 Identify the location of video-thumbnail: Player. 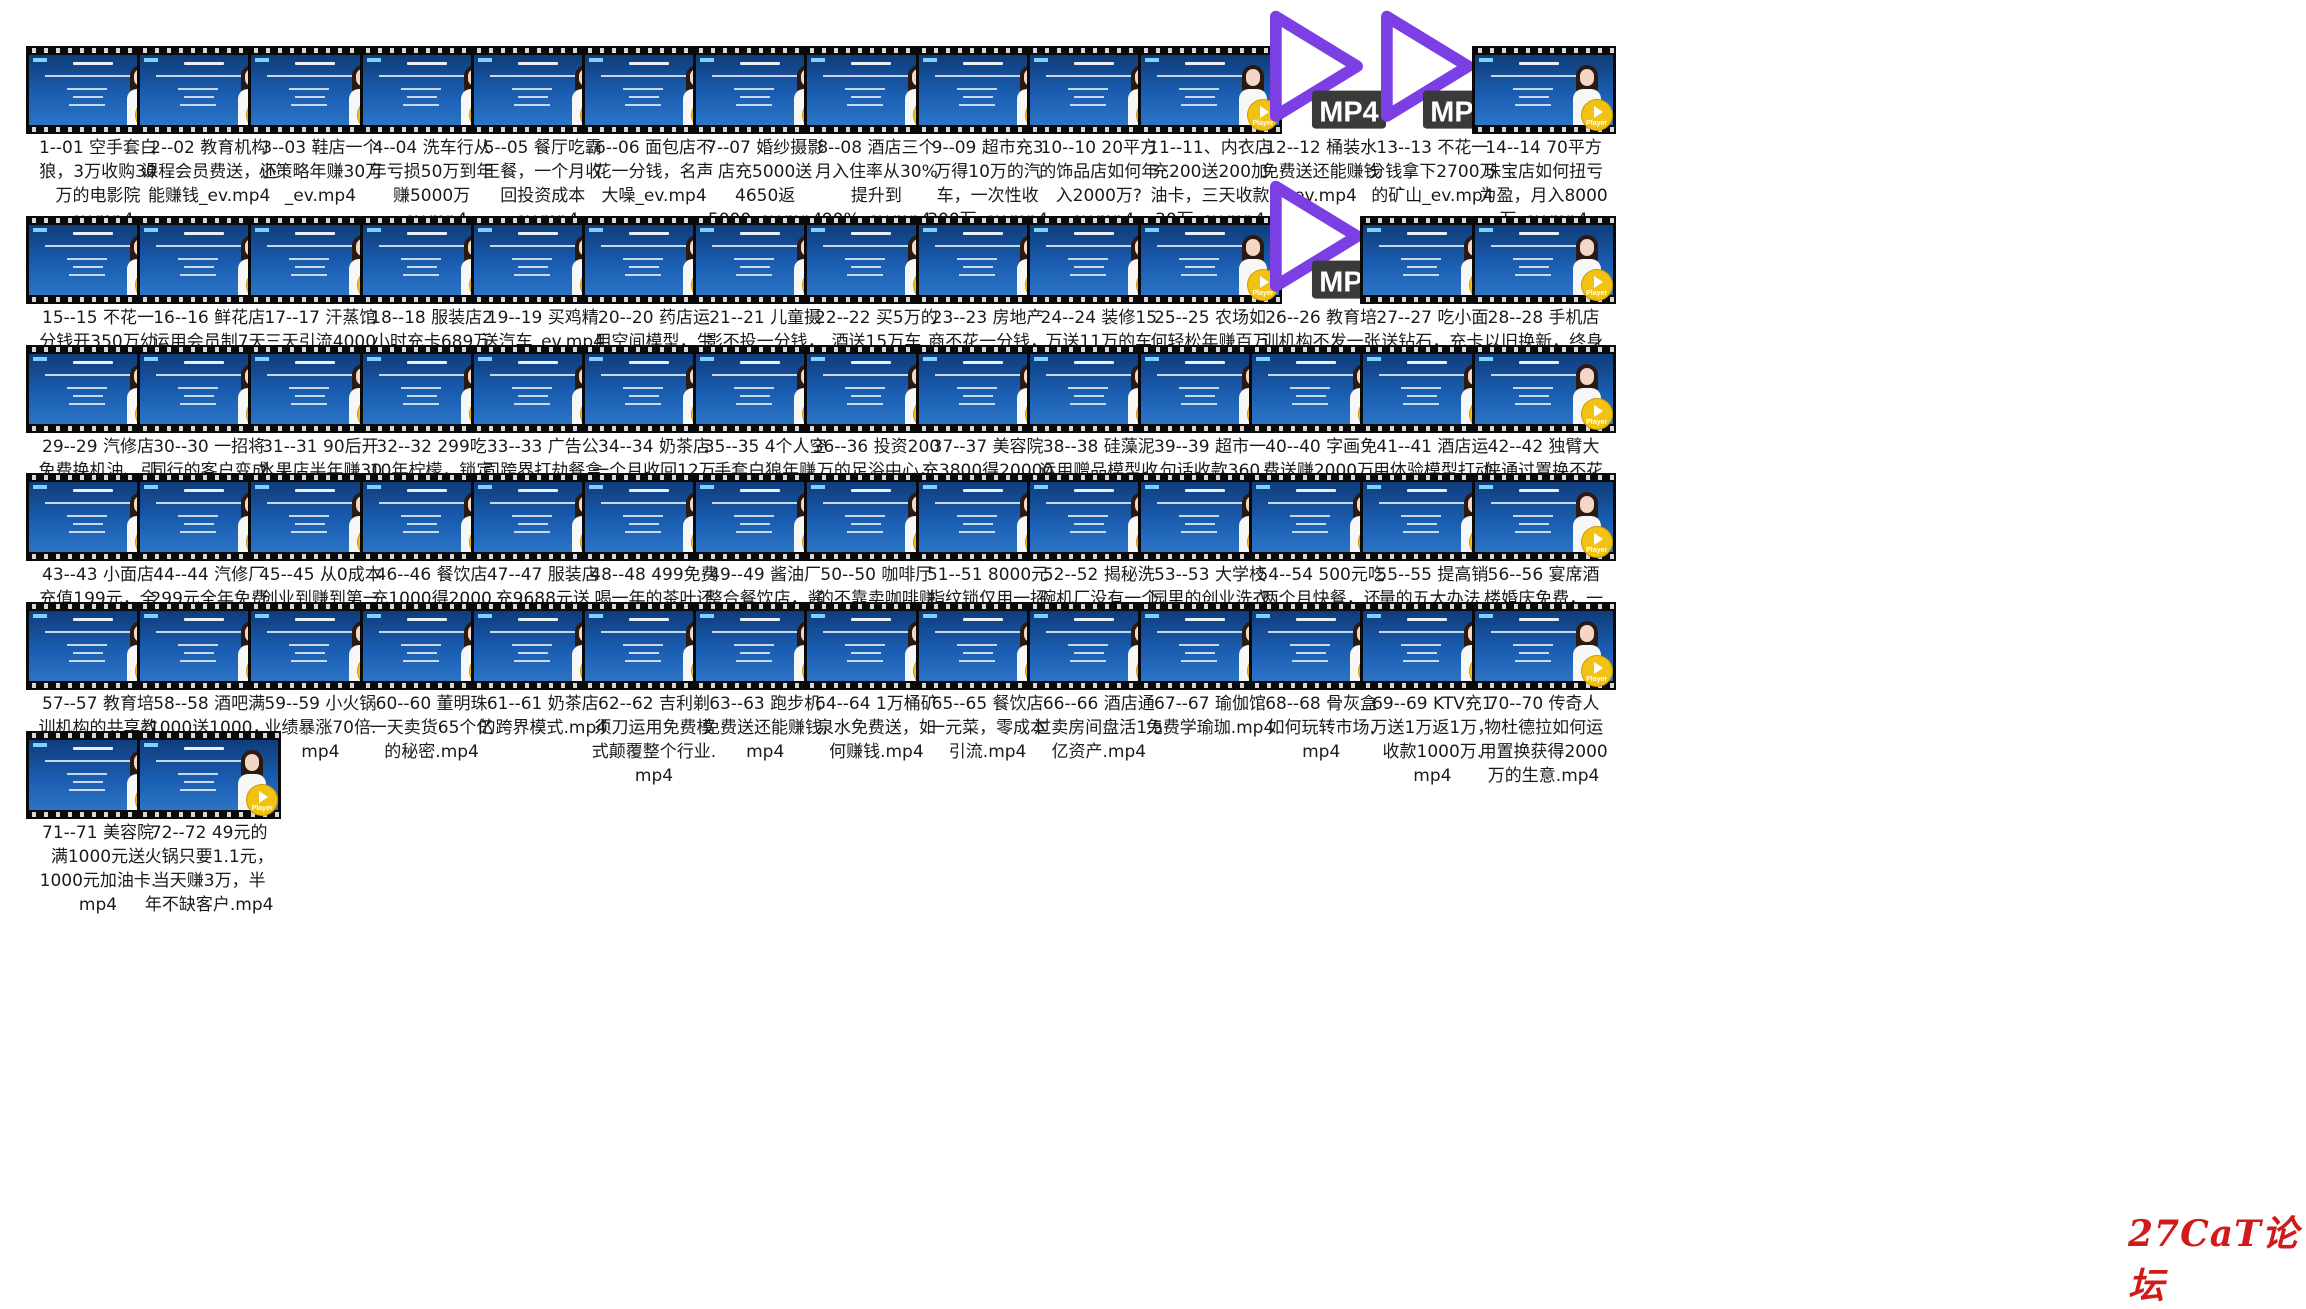
(1543, 389).